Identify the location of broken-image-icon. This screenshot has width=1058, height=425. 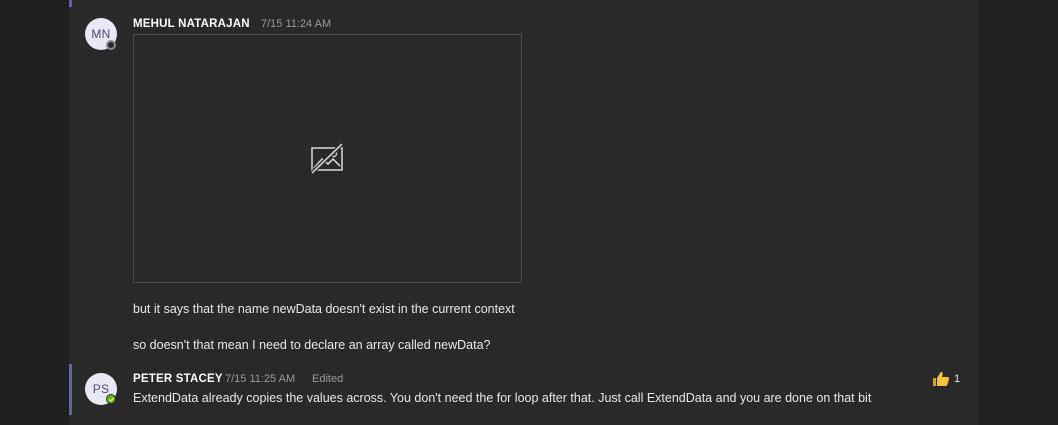
(327, 158).